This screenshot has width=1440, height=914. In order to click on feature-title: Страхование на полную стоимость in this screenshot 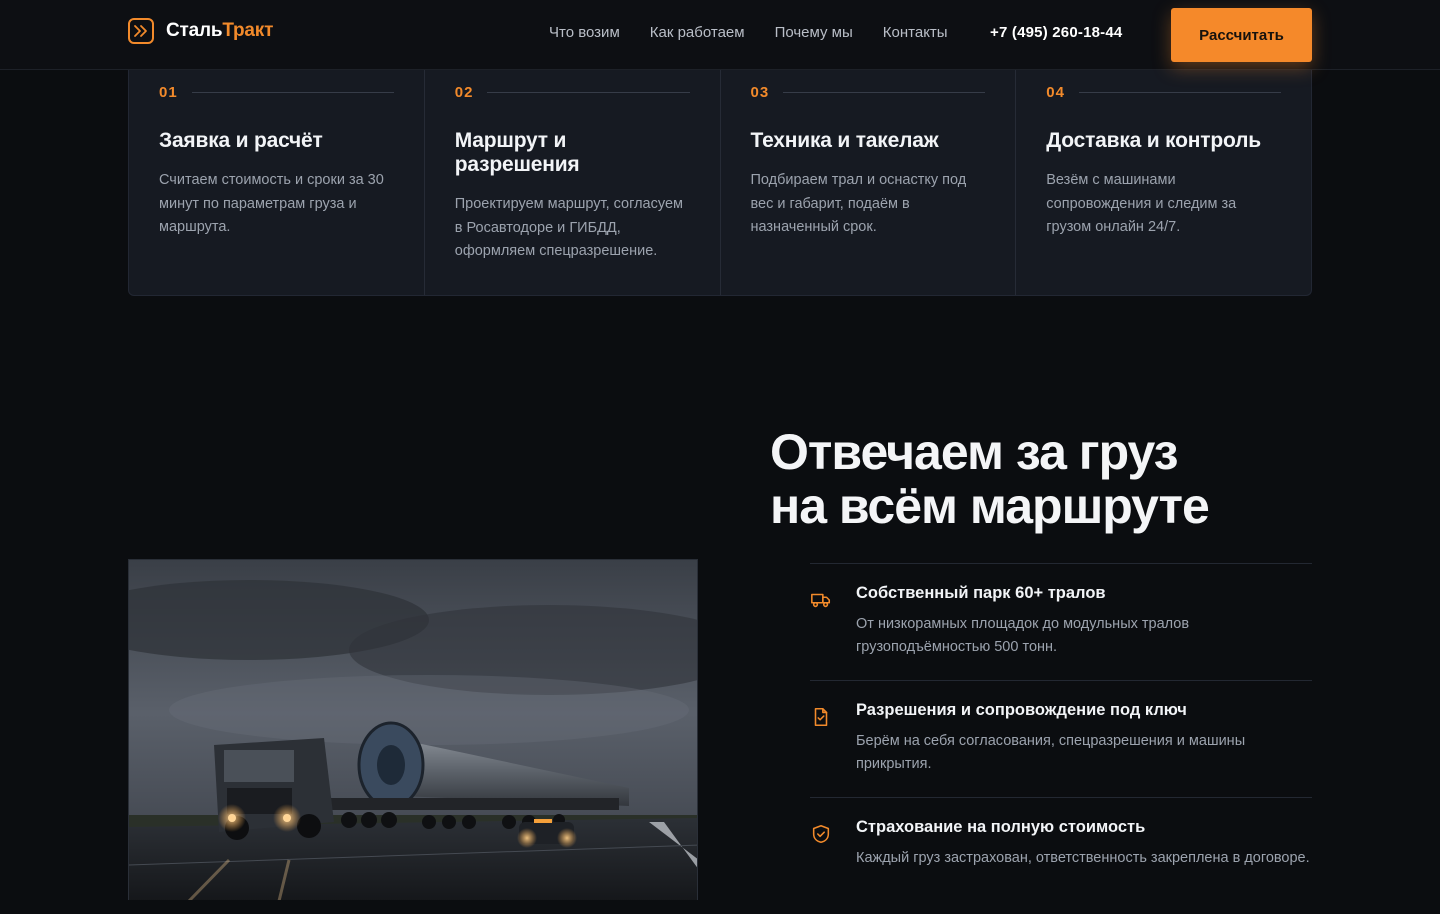, I will do `click(1001, 827)`.